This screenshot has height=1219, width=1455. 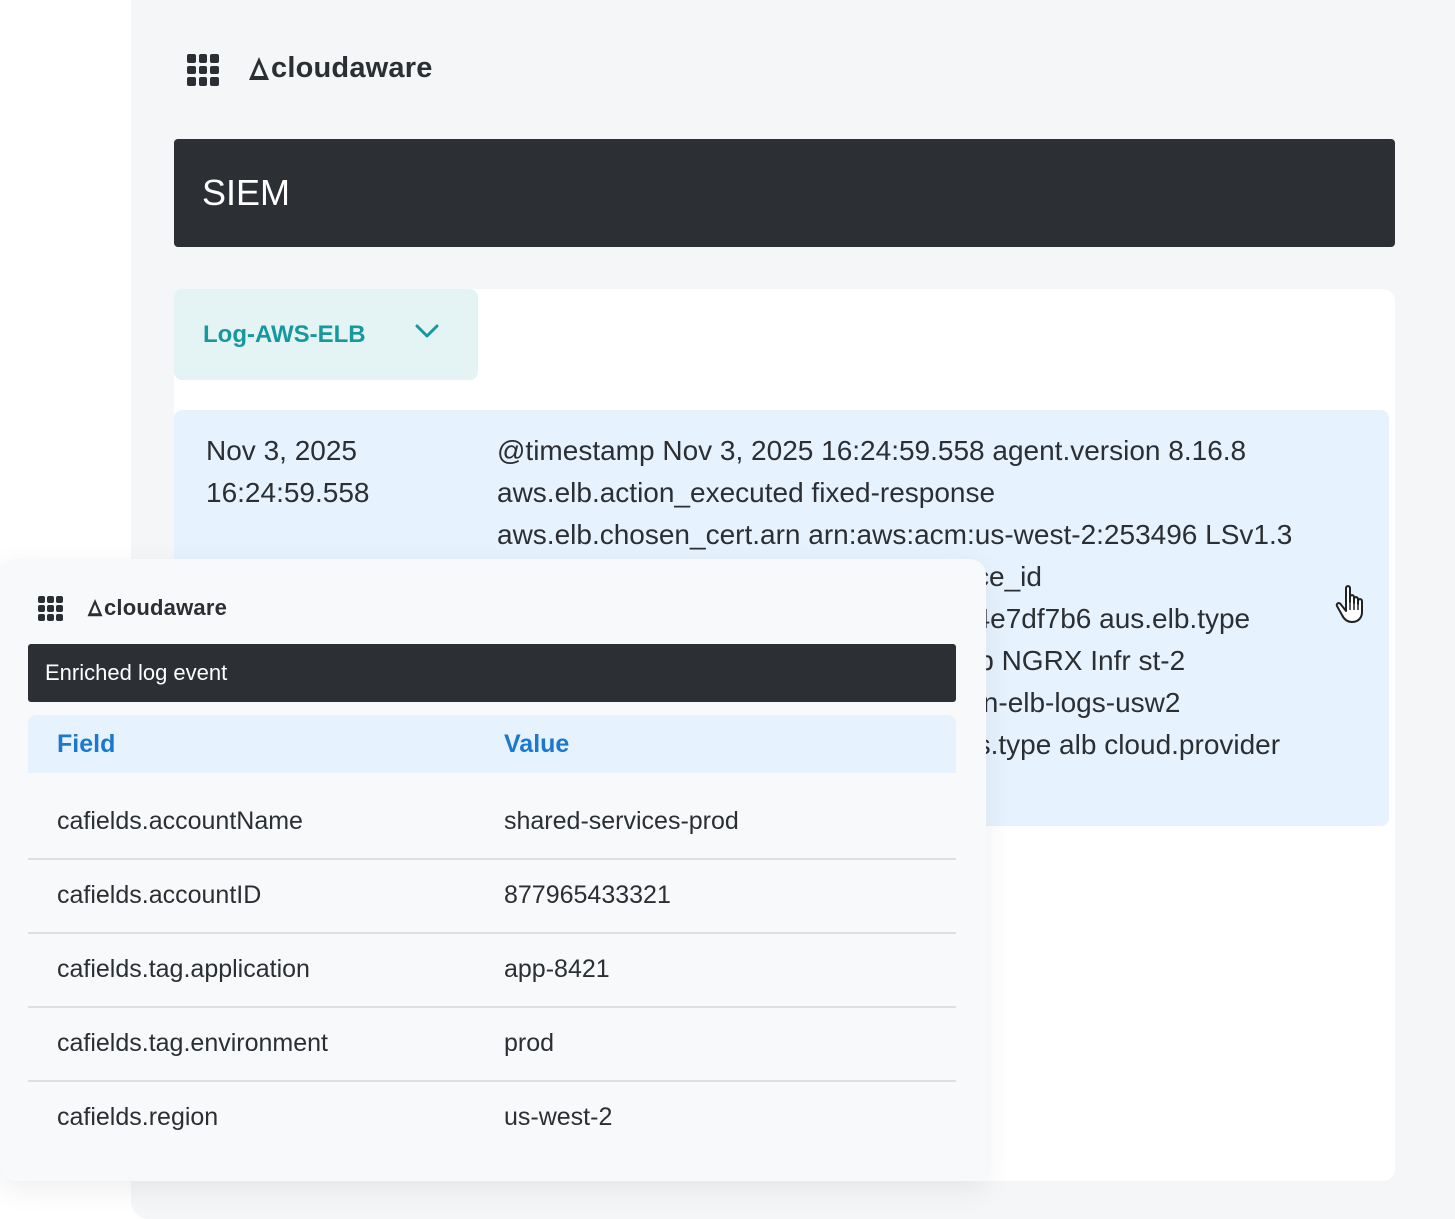 I want to click on field-value: prod, so click(x=529, y=1043).